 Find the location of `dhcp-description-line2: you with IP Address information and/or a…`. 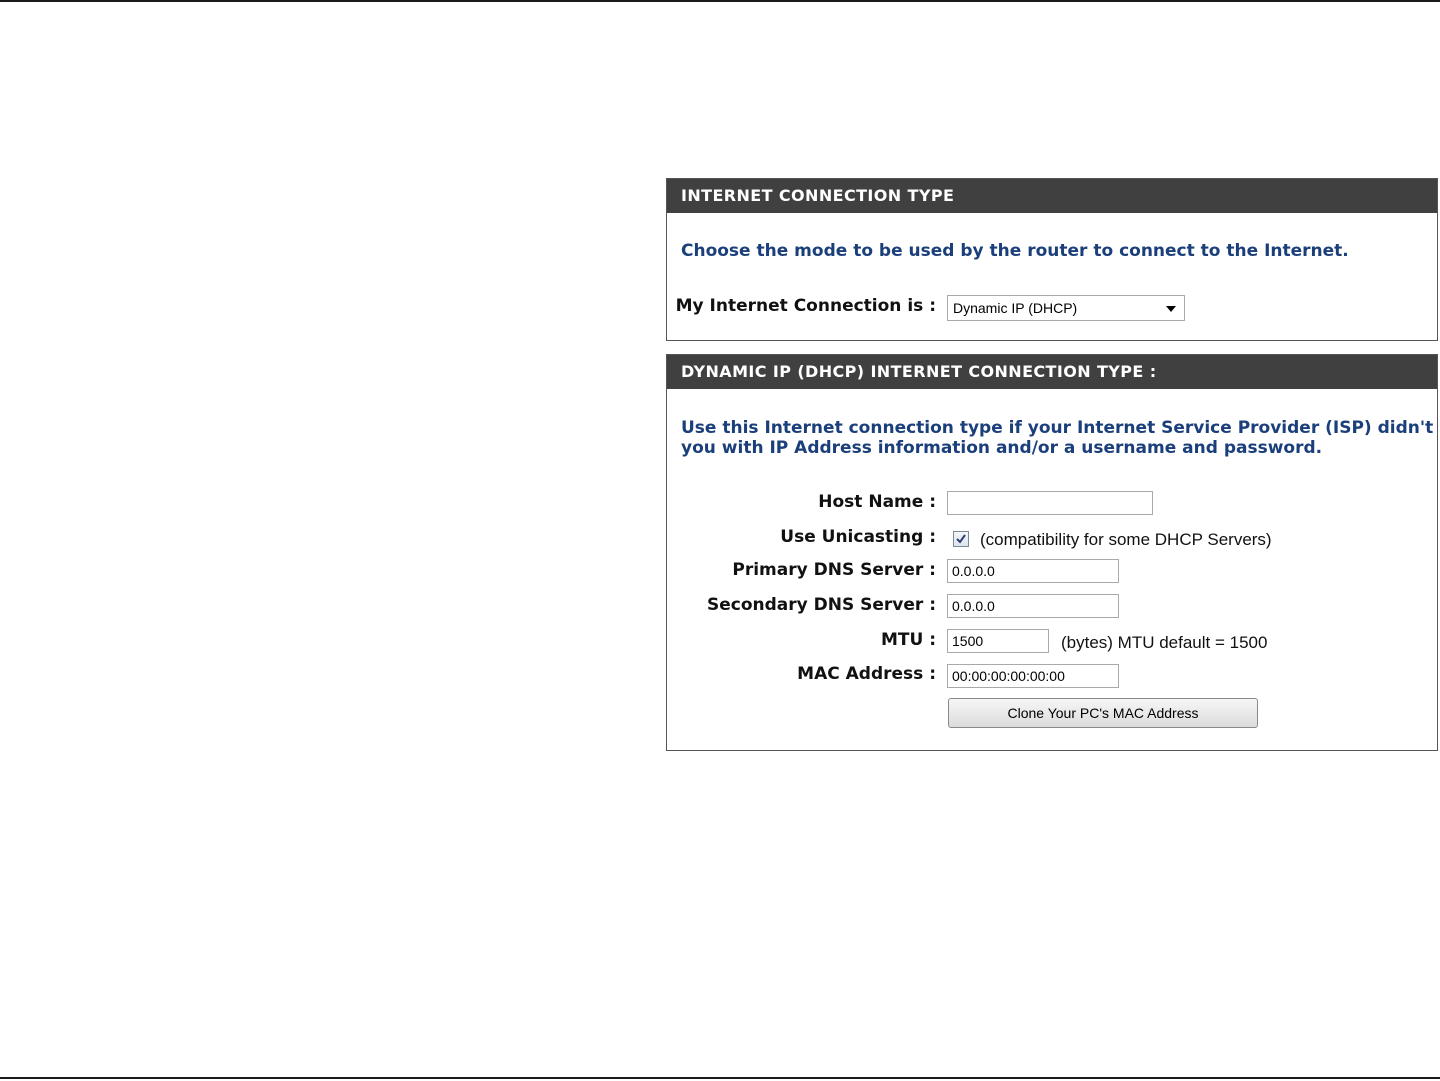

dhcp-description-line2: you with IP Address information and/or a… is located at coordinates (1002, 448).